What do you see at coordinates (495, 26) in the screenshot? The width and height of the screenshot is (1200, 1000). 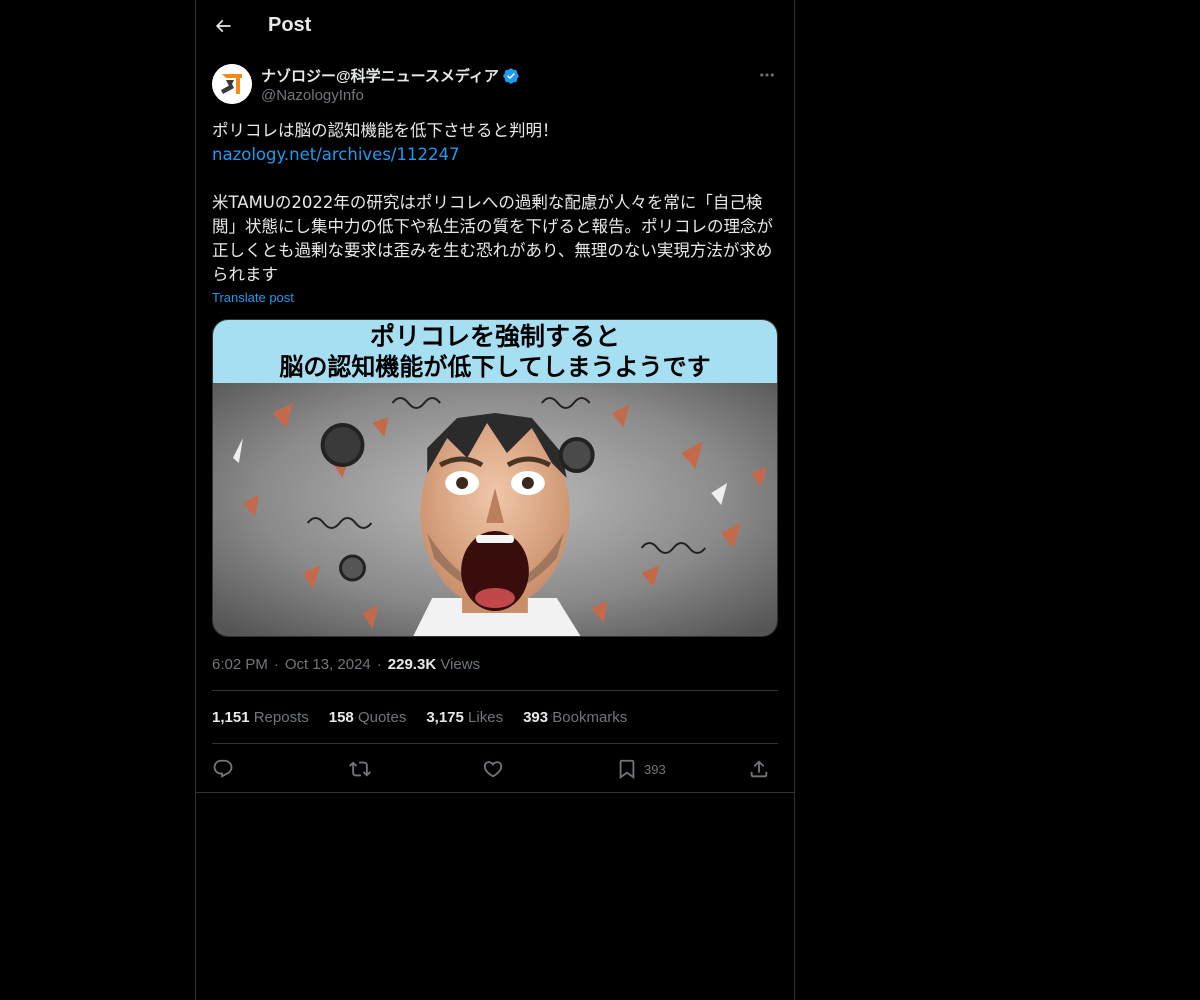 I see `header: Post` at bounding box center [495, 26].